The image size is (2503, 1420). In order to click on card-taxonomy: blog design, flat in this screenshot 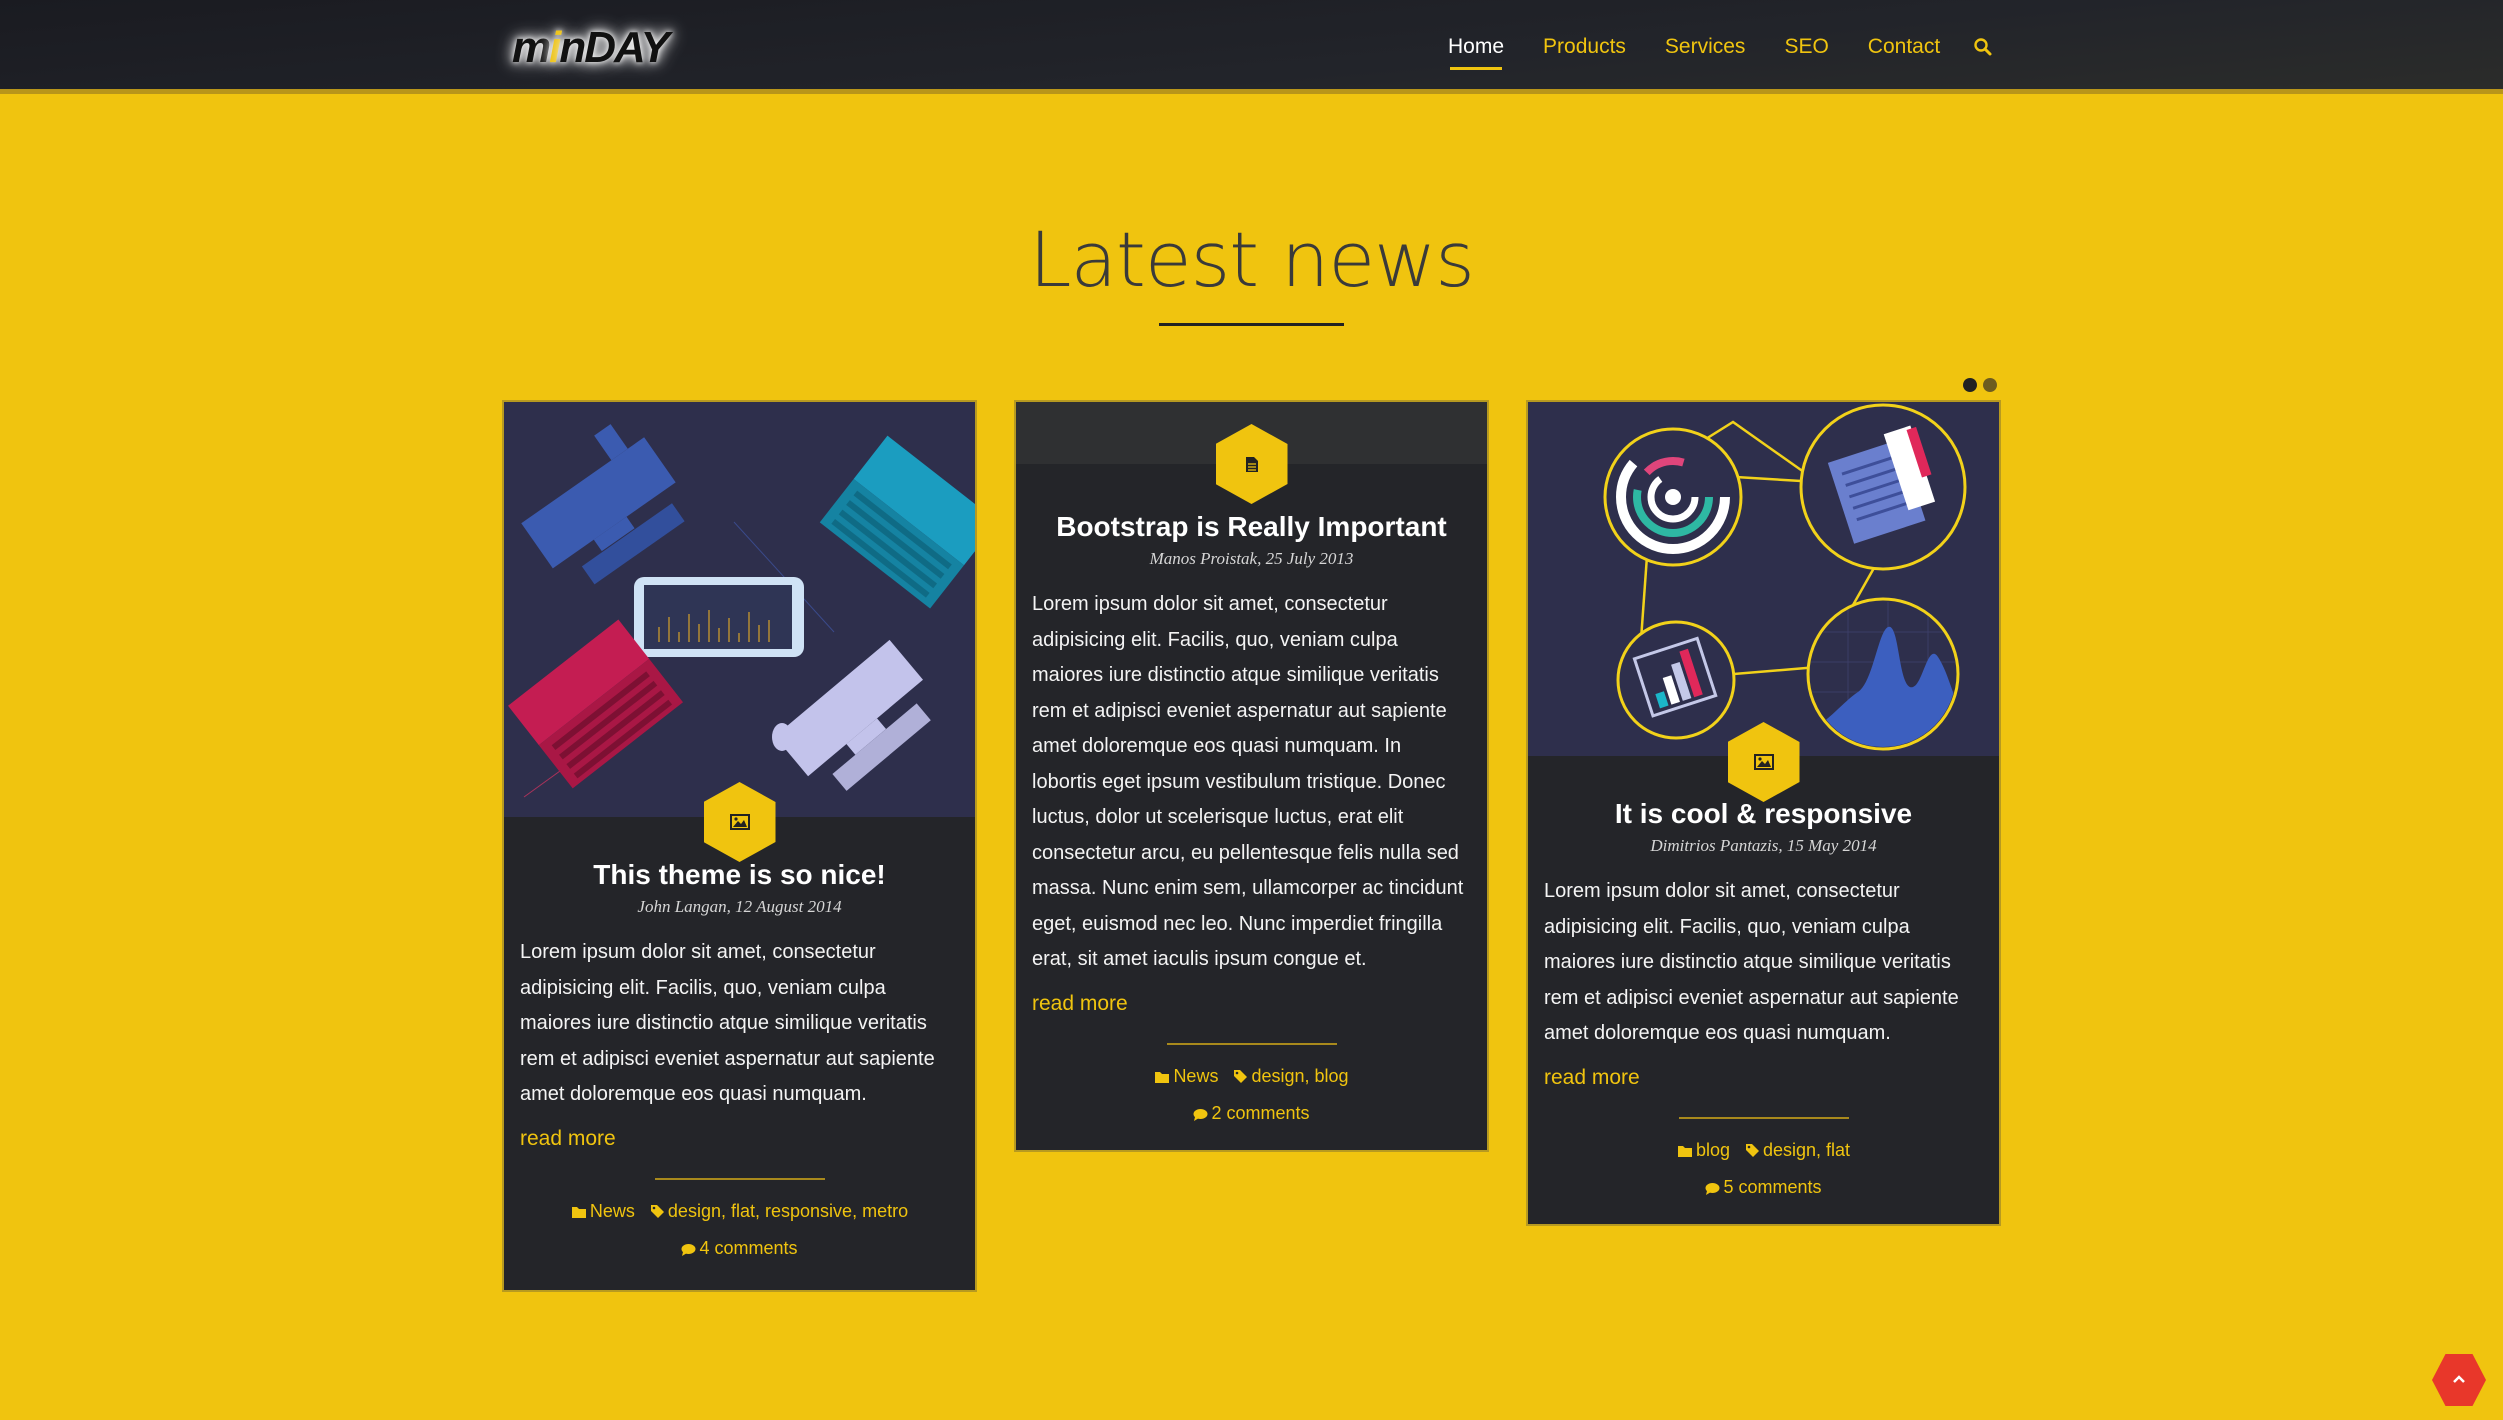, I will do `click(1763, 1151)`.